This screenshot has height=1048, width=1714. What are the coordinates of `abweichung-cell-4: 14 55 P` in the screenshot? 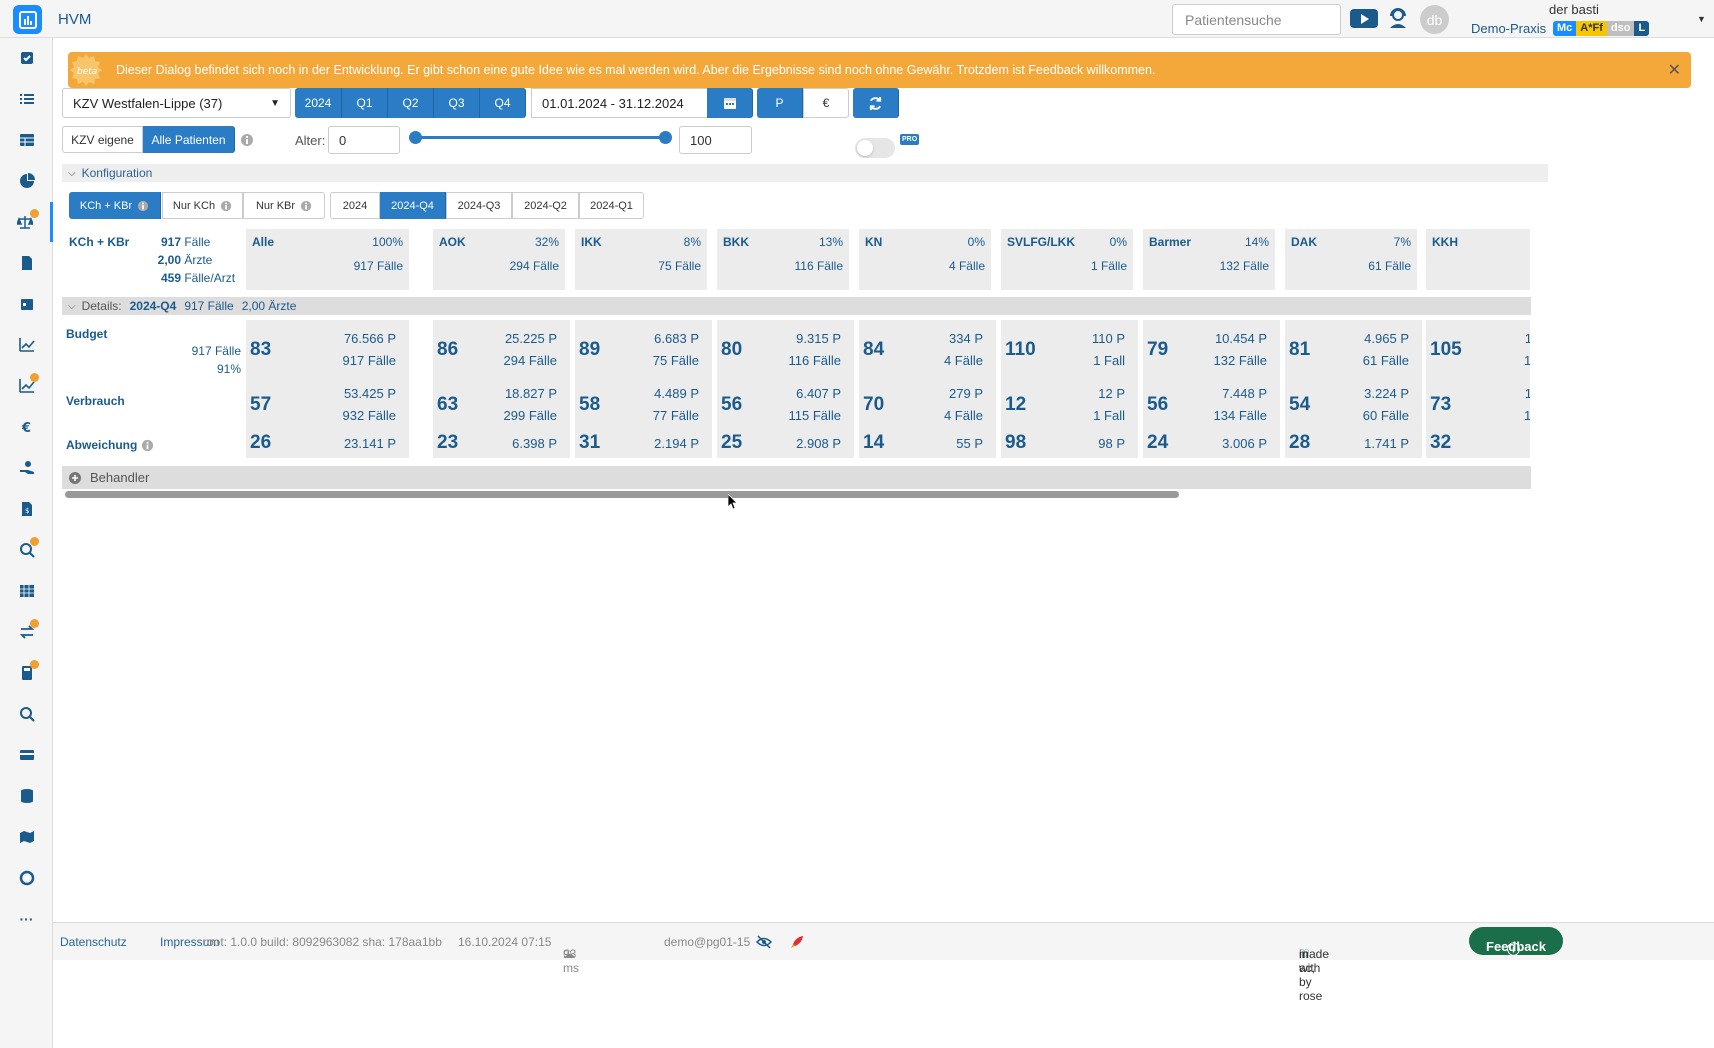 It's located at (927, 444).